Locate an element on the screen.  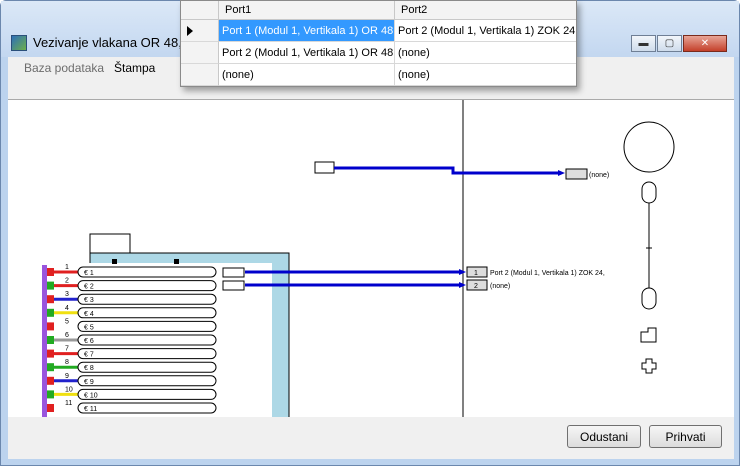
current-row-icon is located at coordinates (190, 31).